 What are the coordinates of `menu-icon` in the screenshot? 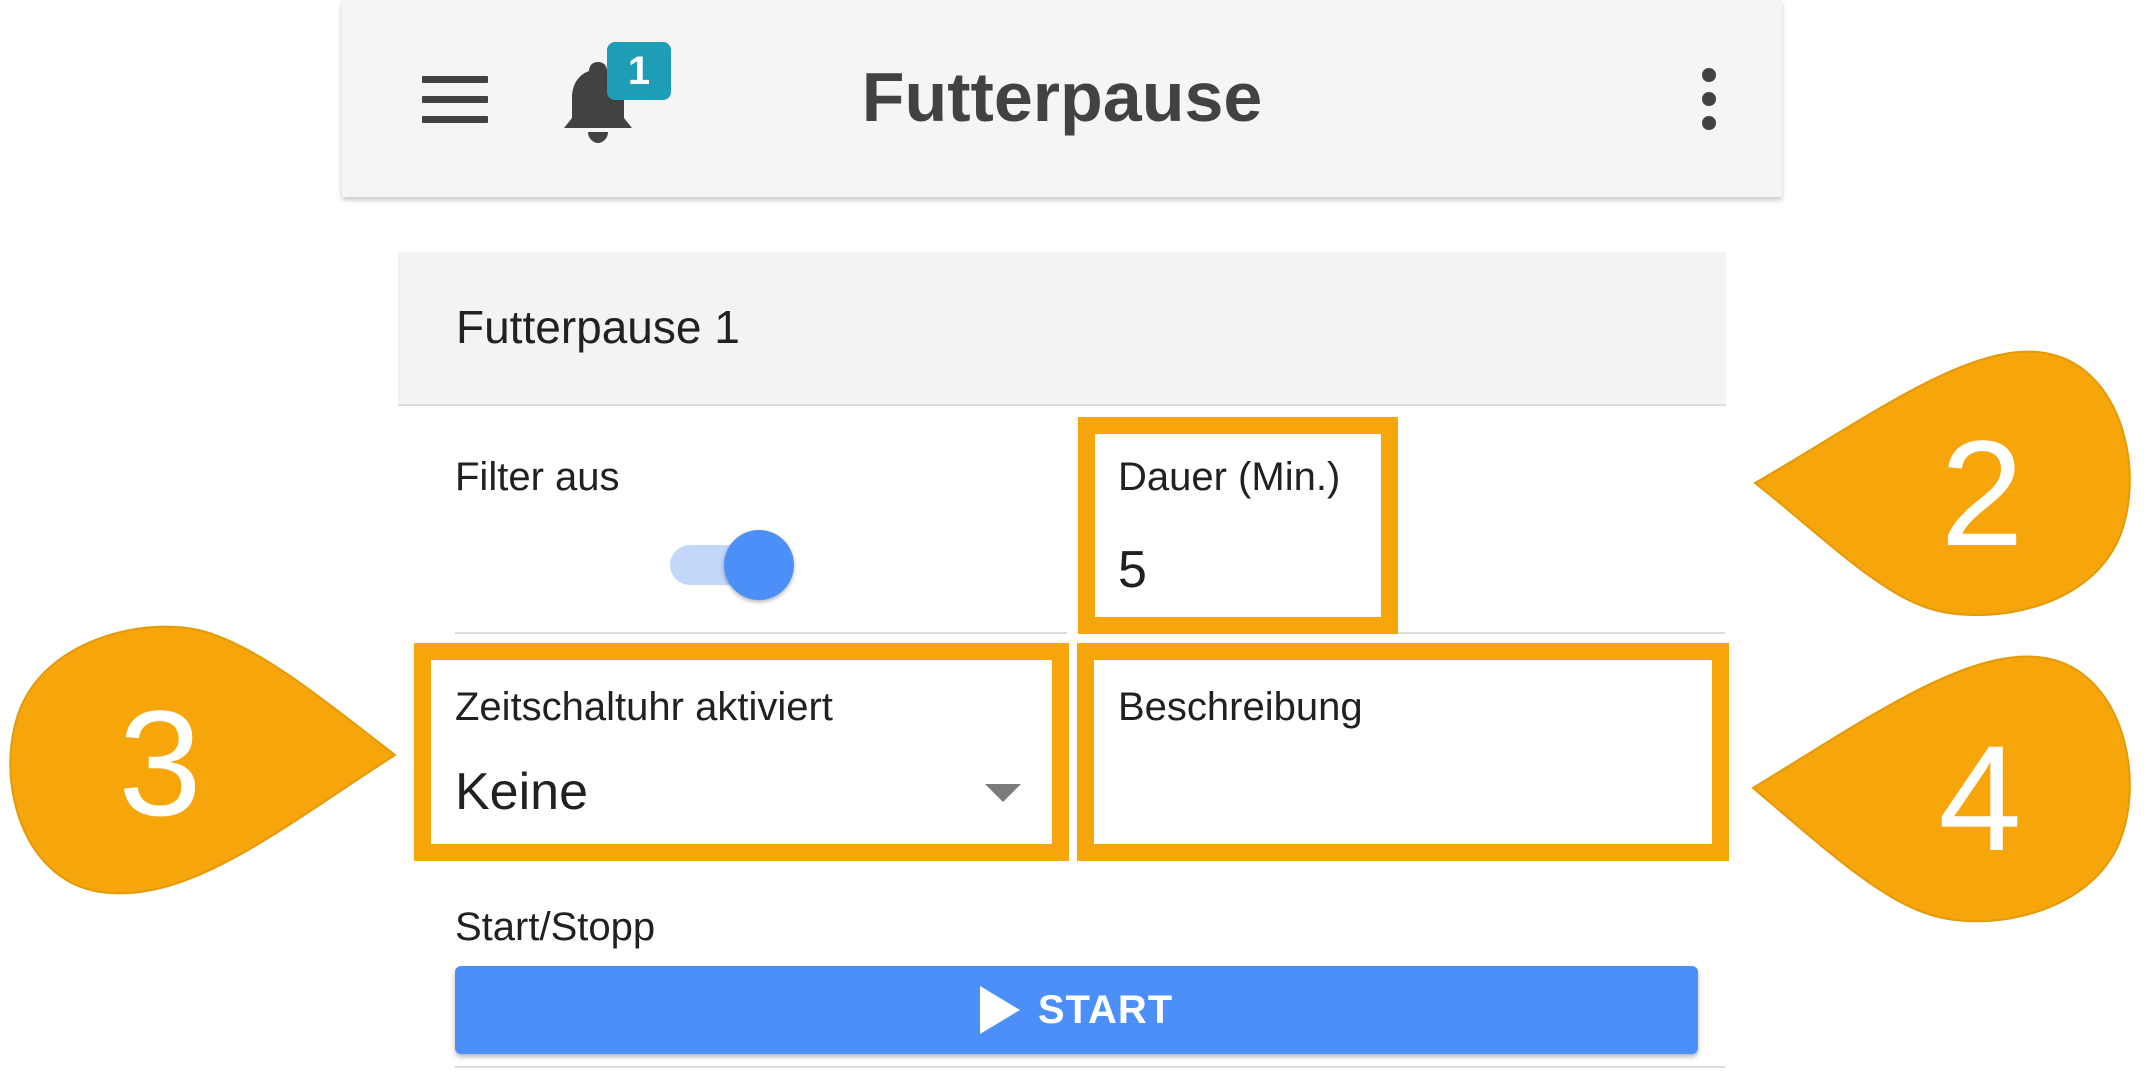 It's located at (455, 100).